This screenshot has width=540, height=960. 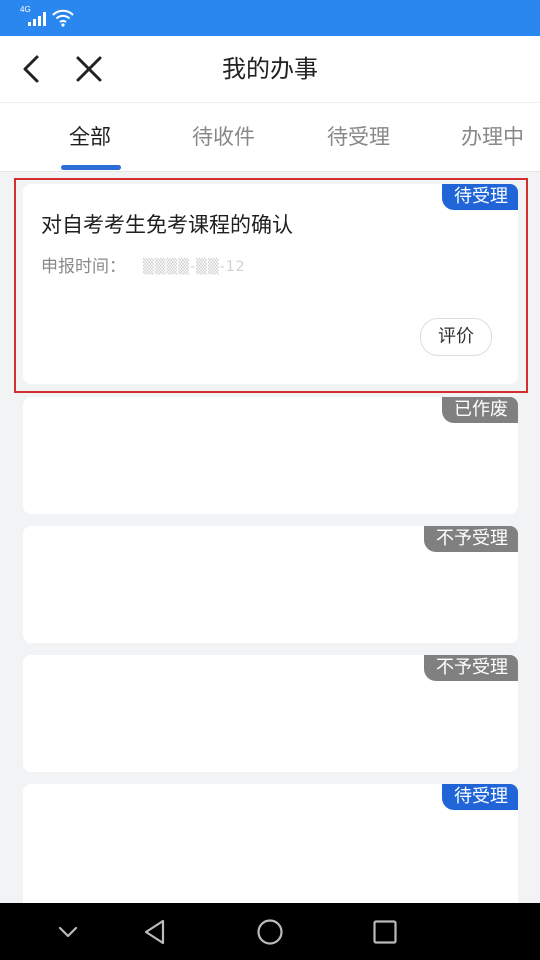 I want to click on tab-pending-receipt: 待收件, so click(x=223, y=137).